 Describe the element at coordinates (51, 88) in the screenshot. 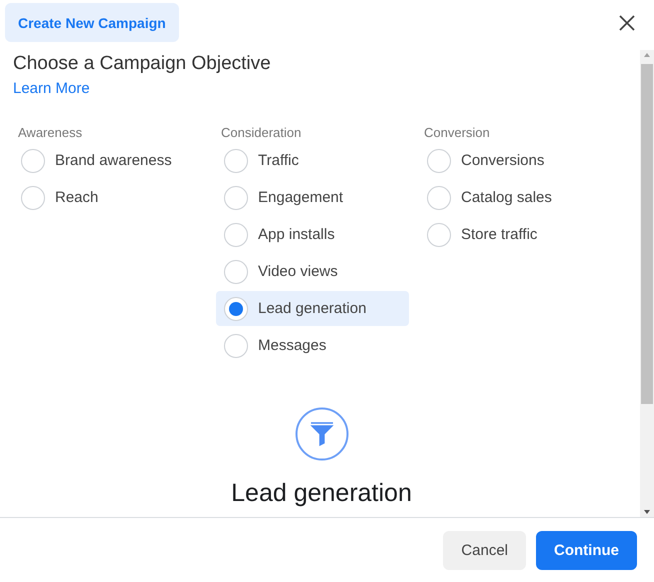

I see `learn-more-link: Learn More` at that location.